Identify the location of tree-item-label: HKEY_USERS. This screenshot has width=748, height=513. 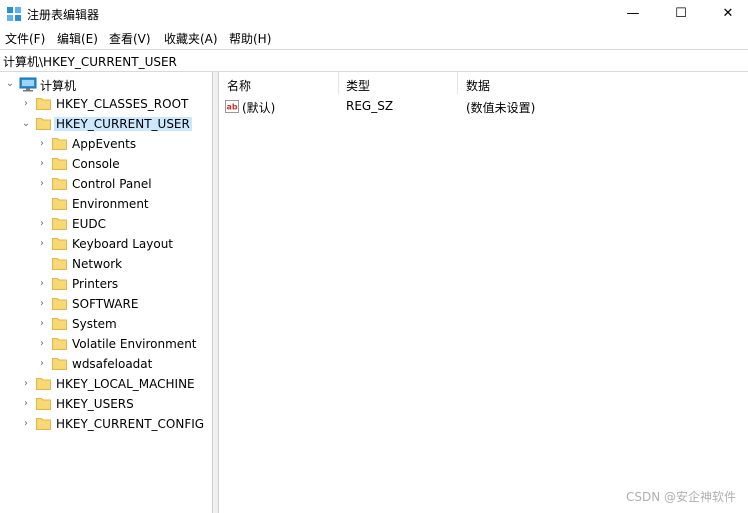
(95, 404).